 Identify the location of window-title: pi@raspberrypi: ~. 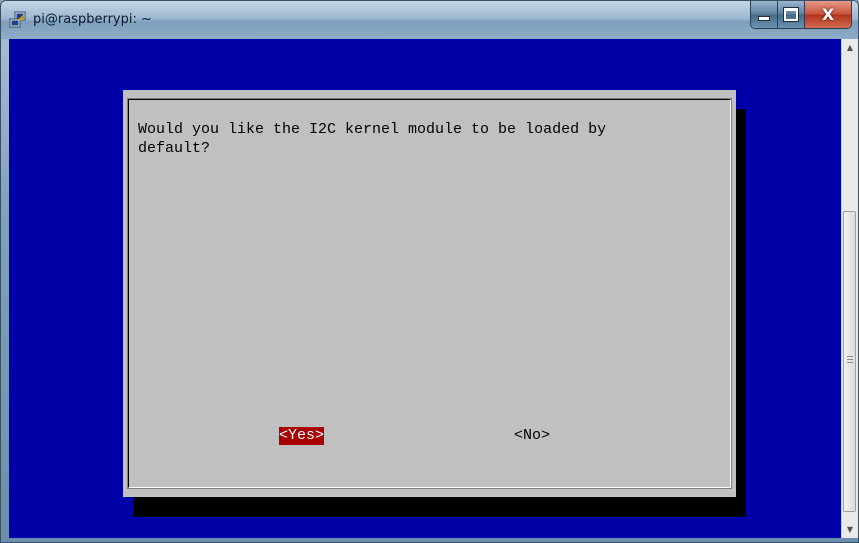
(92, 19).